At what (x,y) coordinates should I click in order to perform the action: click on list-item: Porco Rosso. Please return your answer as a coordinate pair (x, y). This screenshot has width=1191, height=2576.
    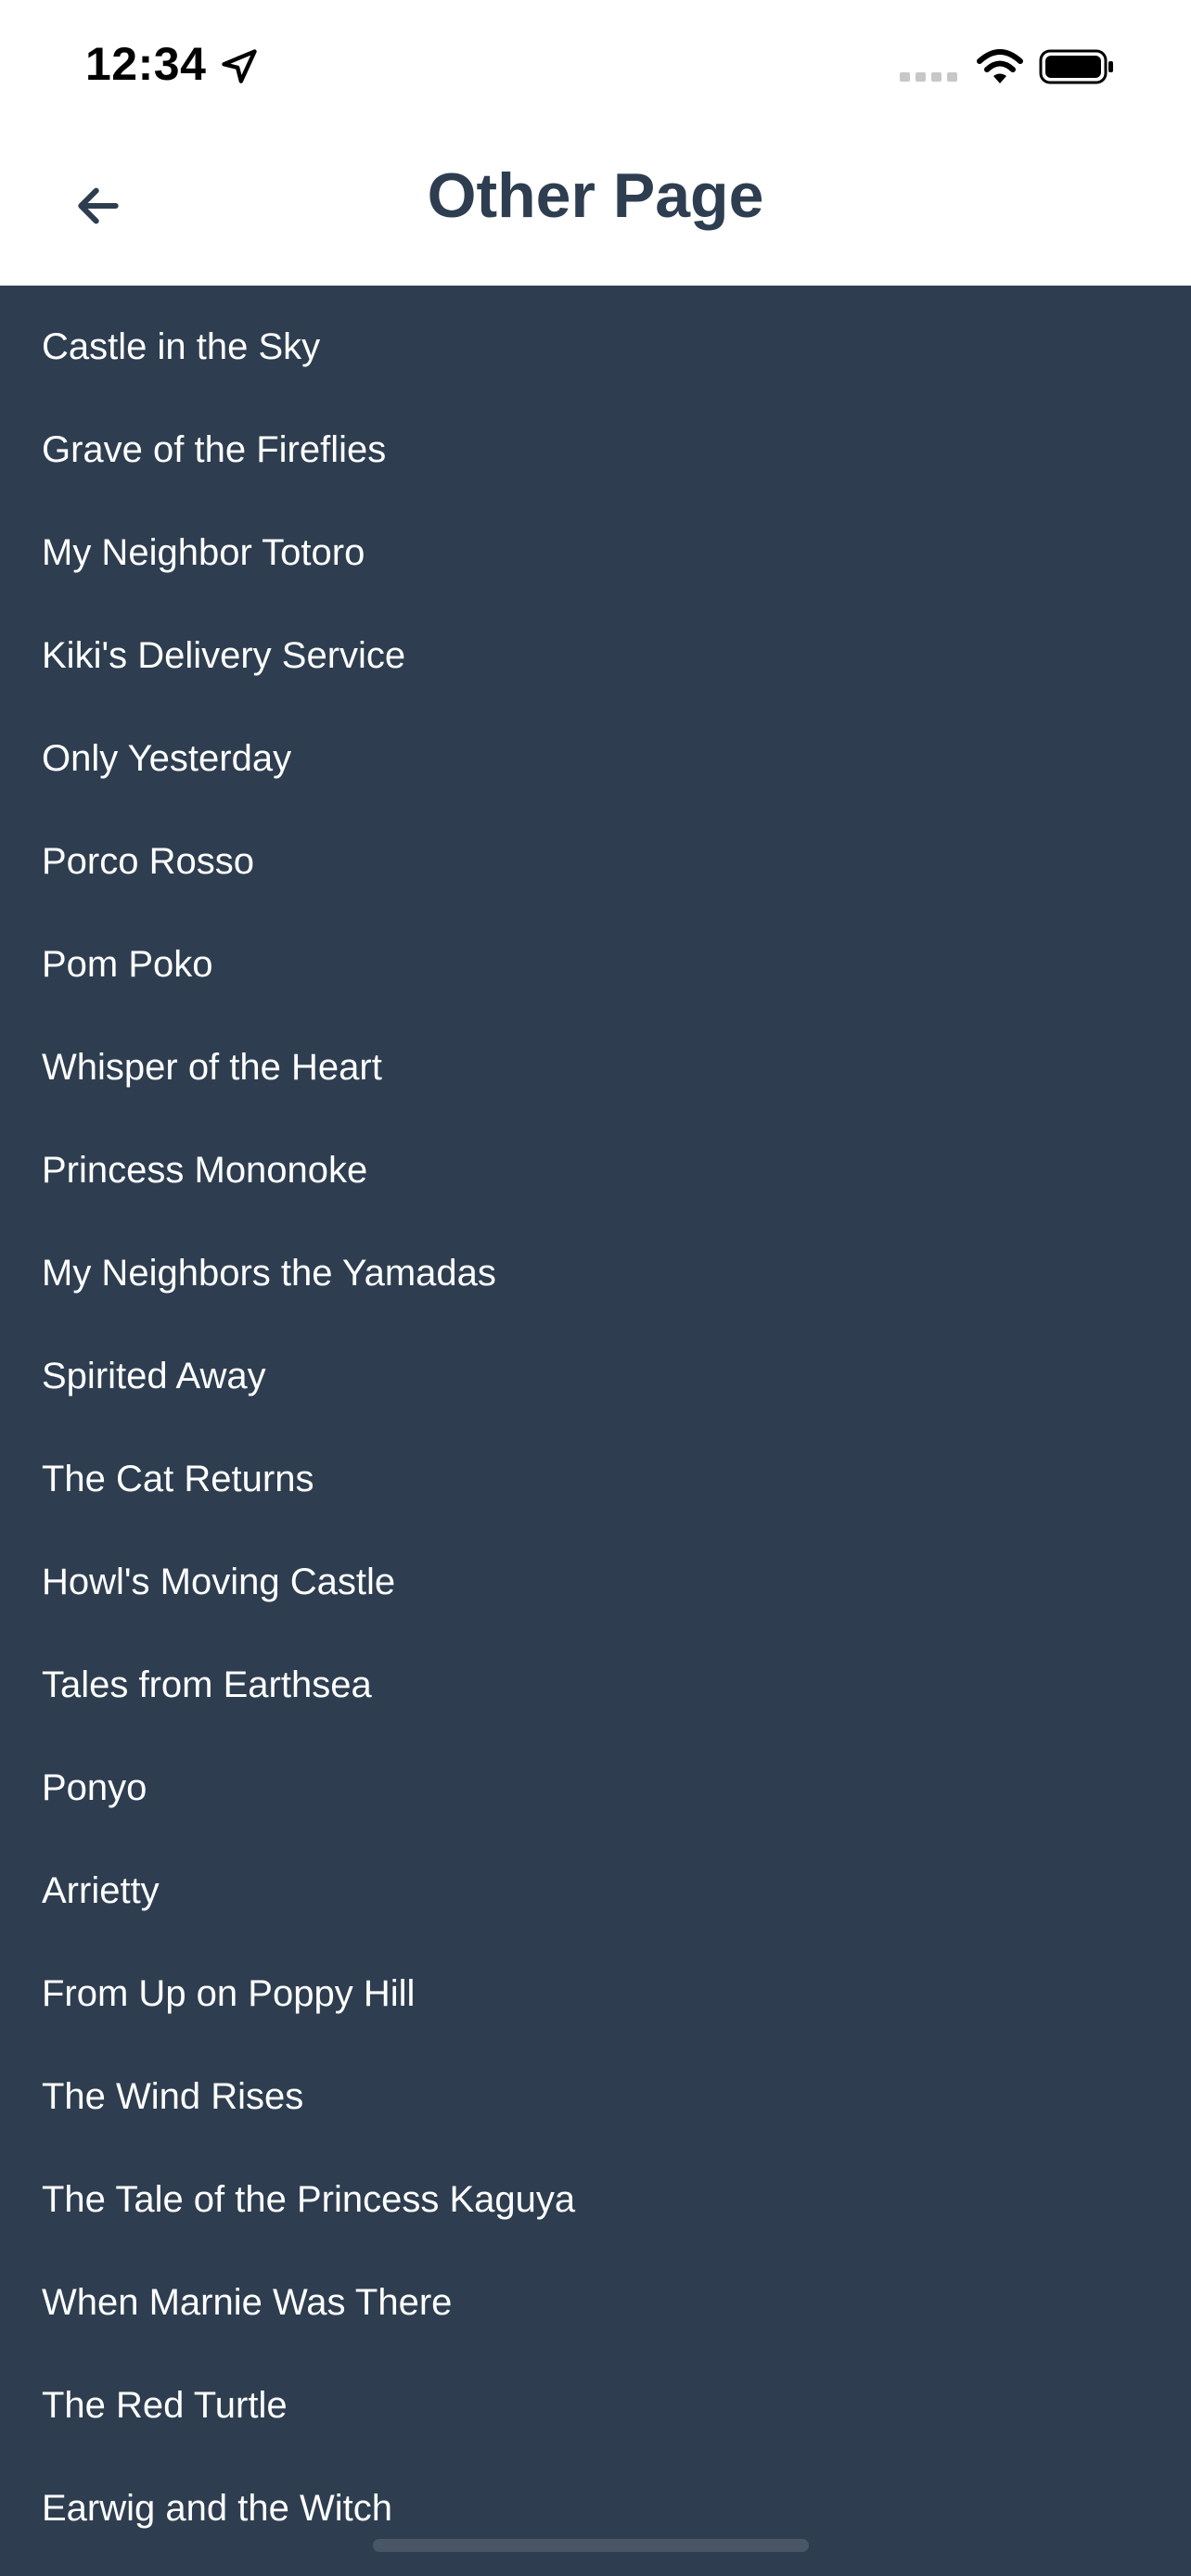
    Looking at the image, I should click on (595, 851).